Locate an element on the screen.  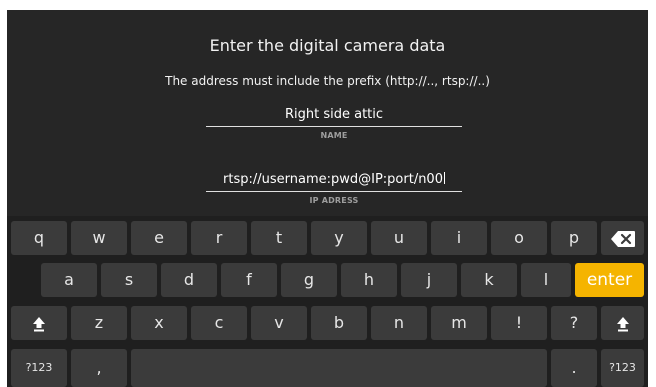
backspace-icon is located at coordinates (622, 238).